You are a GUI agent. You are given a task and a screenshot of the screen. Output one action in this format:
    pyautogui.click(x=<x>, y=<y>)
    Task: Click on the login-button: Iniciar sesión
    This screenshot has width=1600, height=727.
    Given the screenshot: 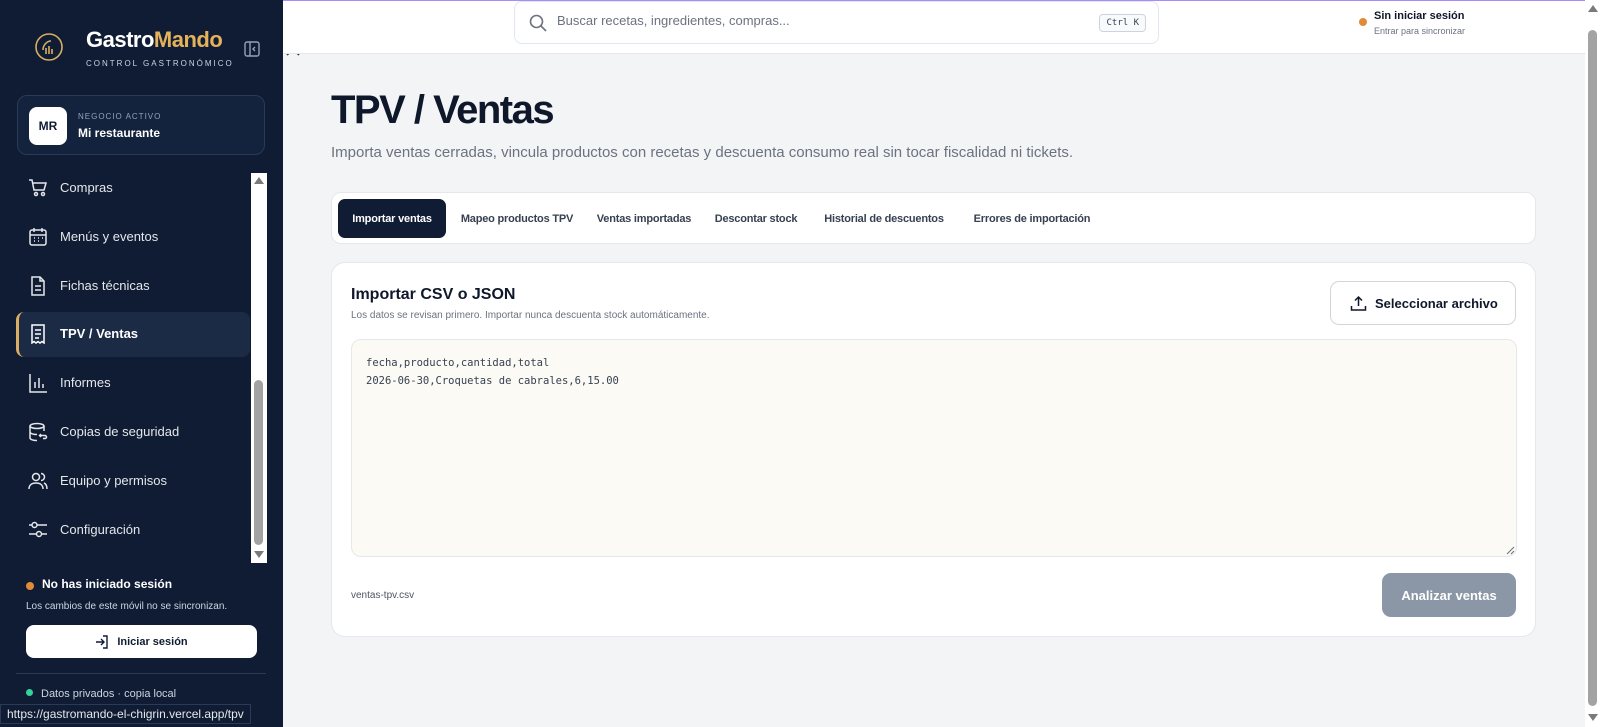 What is the action you would take?
    pyautogui.click(x=141, y=641)
    